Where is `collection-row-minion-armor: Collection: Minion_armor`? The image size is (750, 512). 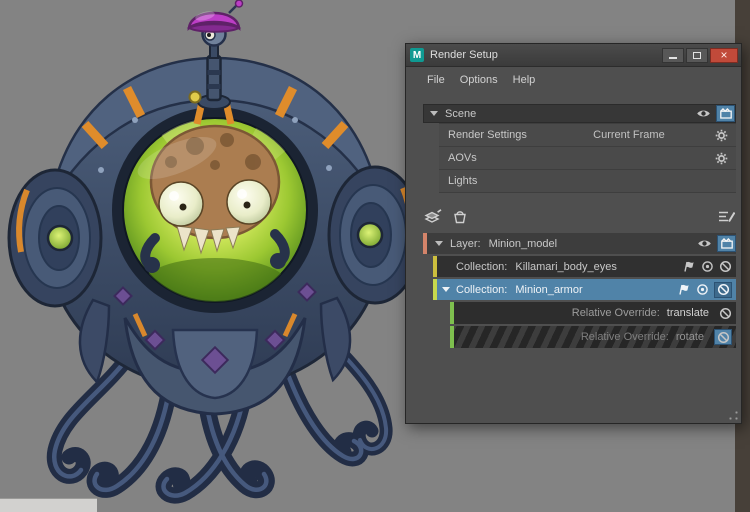
collection-row-minion-armor: Collection: Minion_armor is located at coordinates (584, 289).